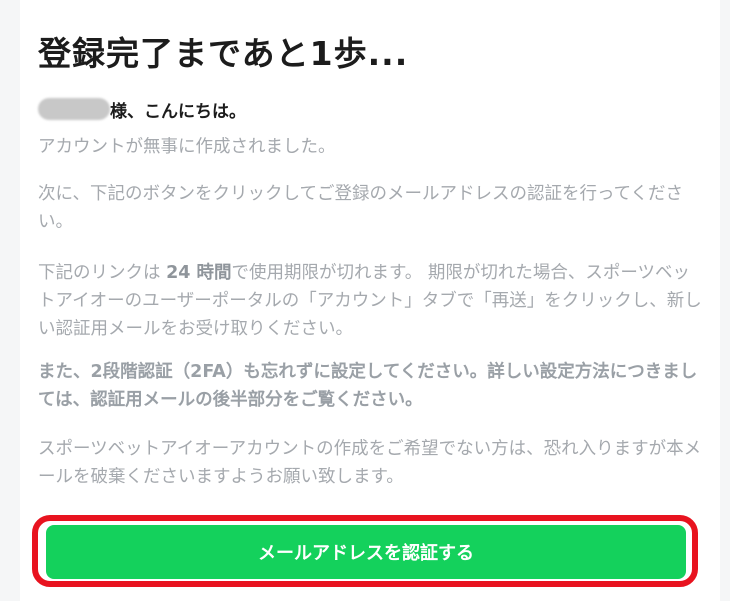 The image size is (730, 601). What do you see at coordinates (361, 208) in the screenshot?
I see `next-step-text: 次に、下記のボタンをクリックしてご登録のメールアドレスの認証を行ってください。` at bounding box center [361, 208].